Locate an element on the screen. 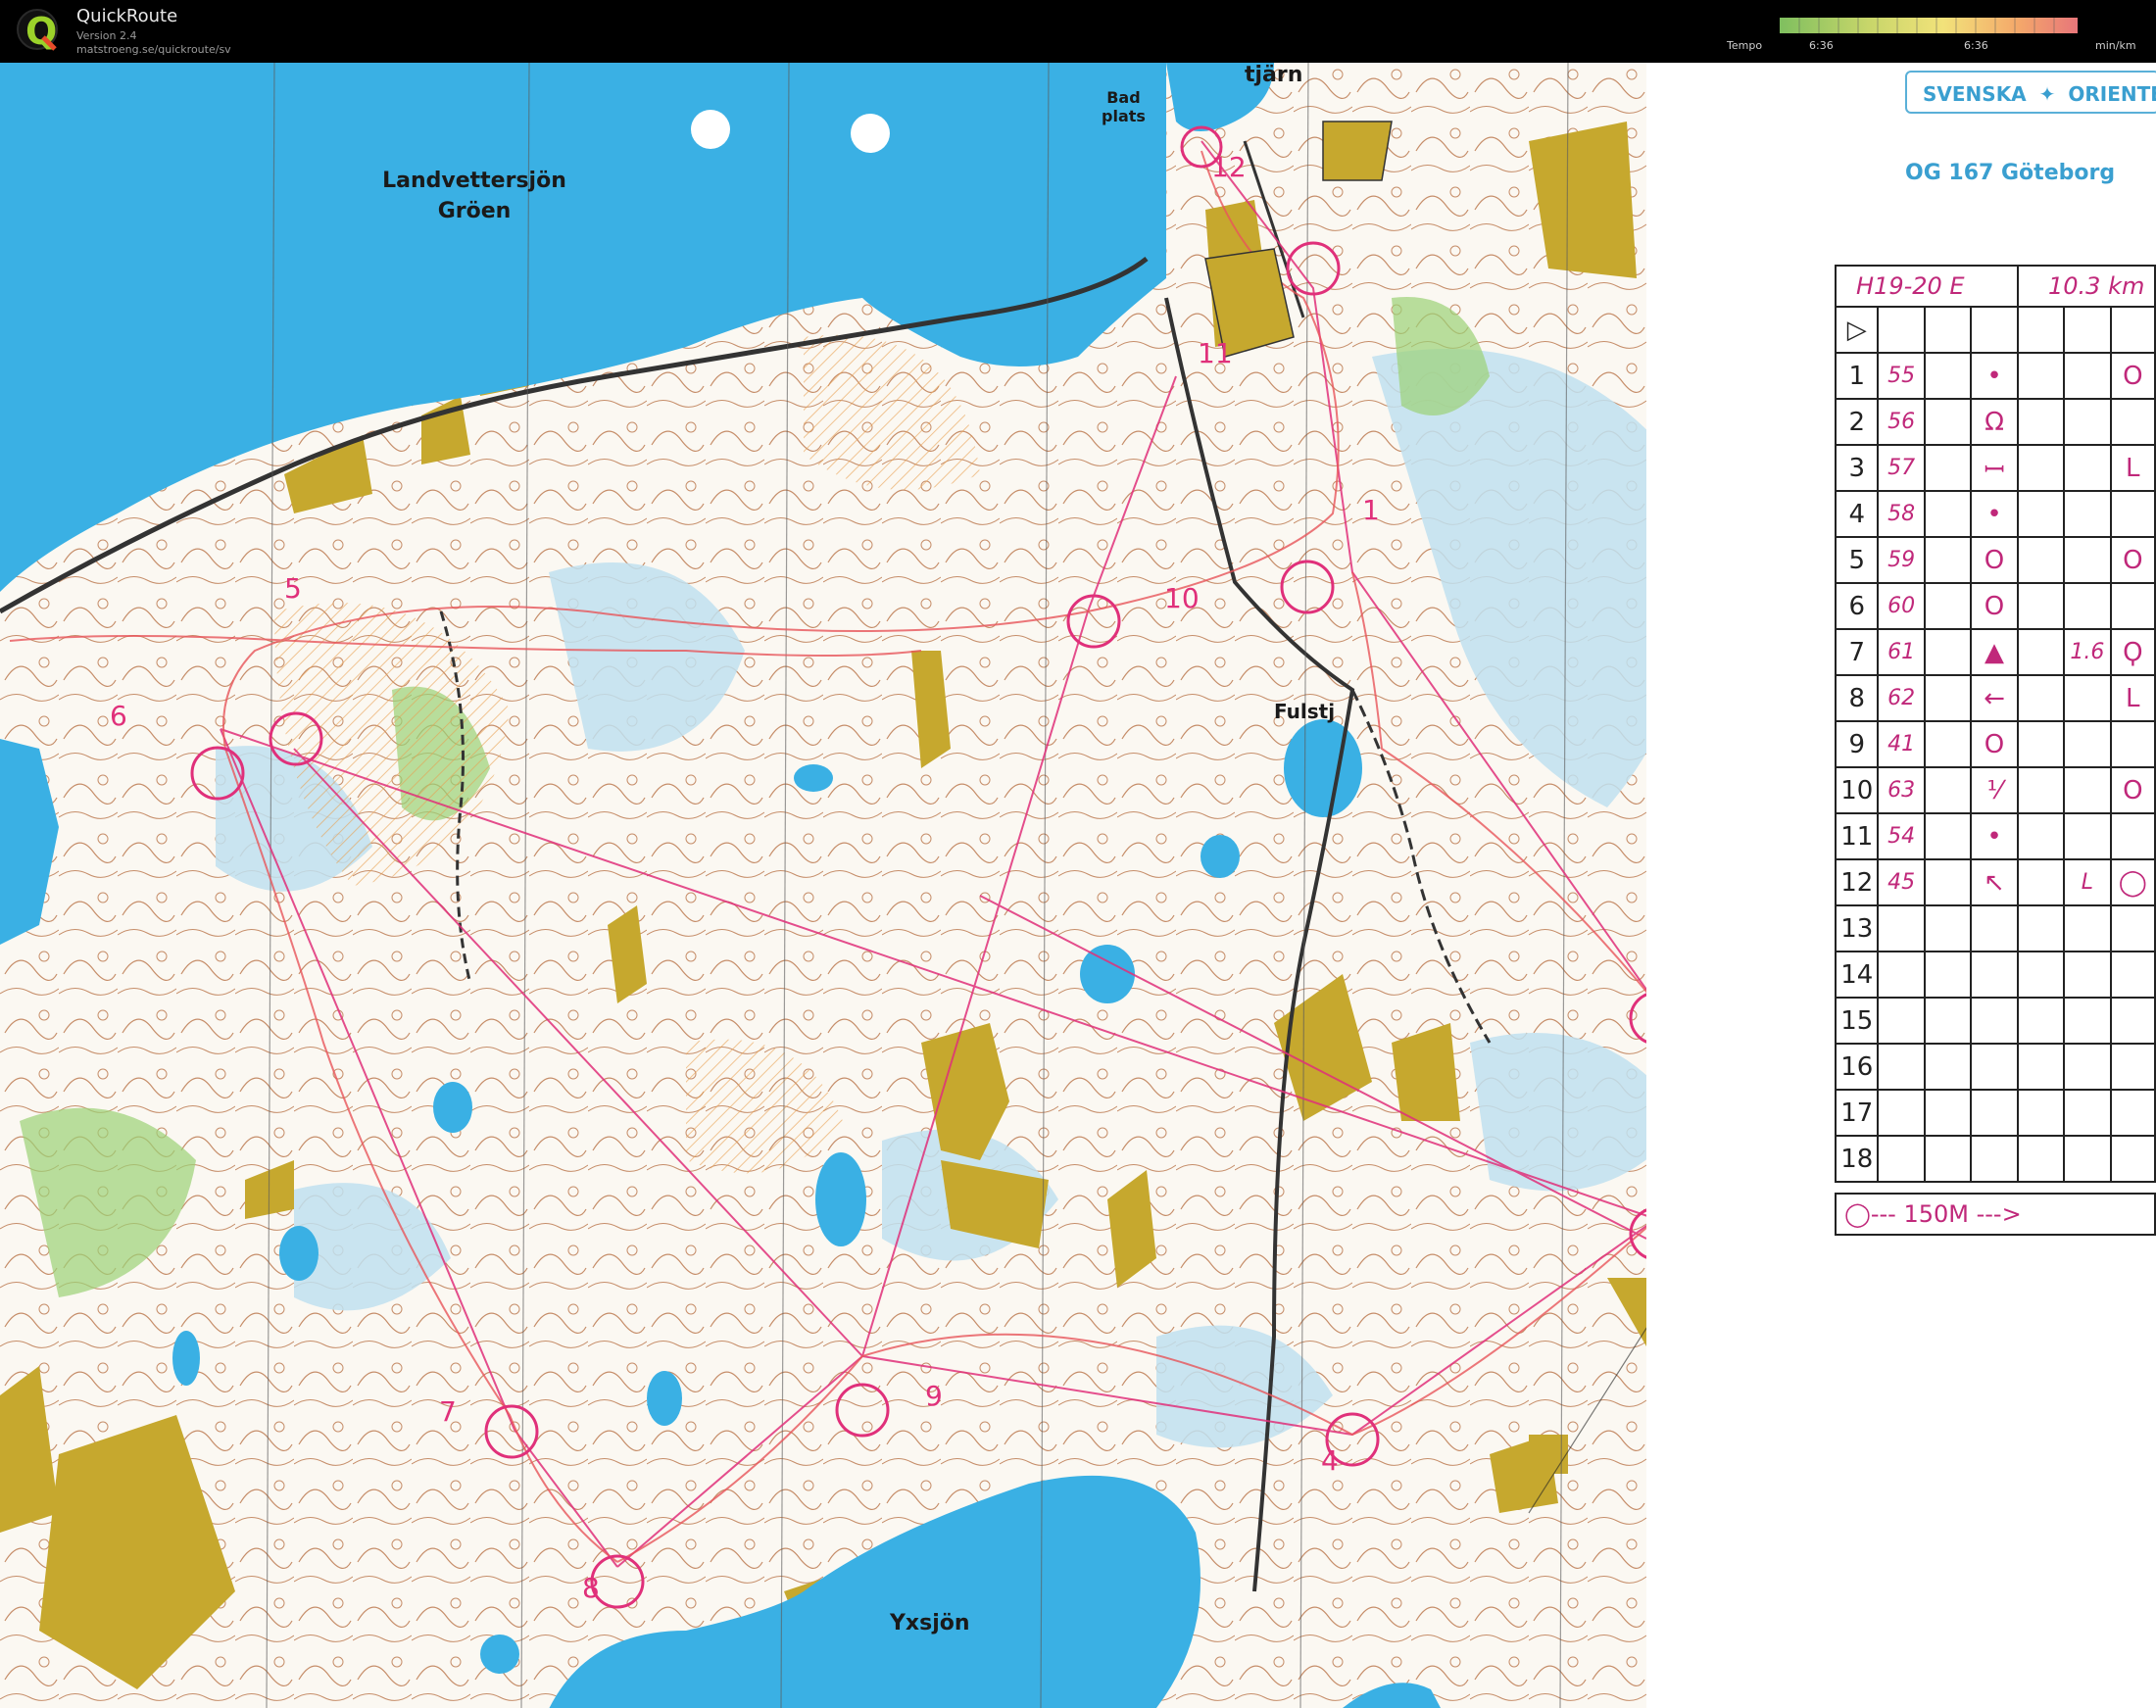 This screenshot has height=1708, width=2156. sheet-row: 9 41 O is located at coordinates (1995, 745).